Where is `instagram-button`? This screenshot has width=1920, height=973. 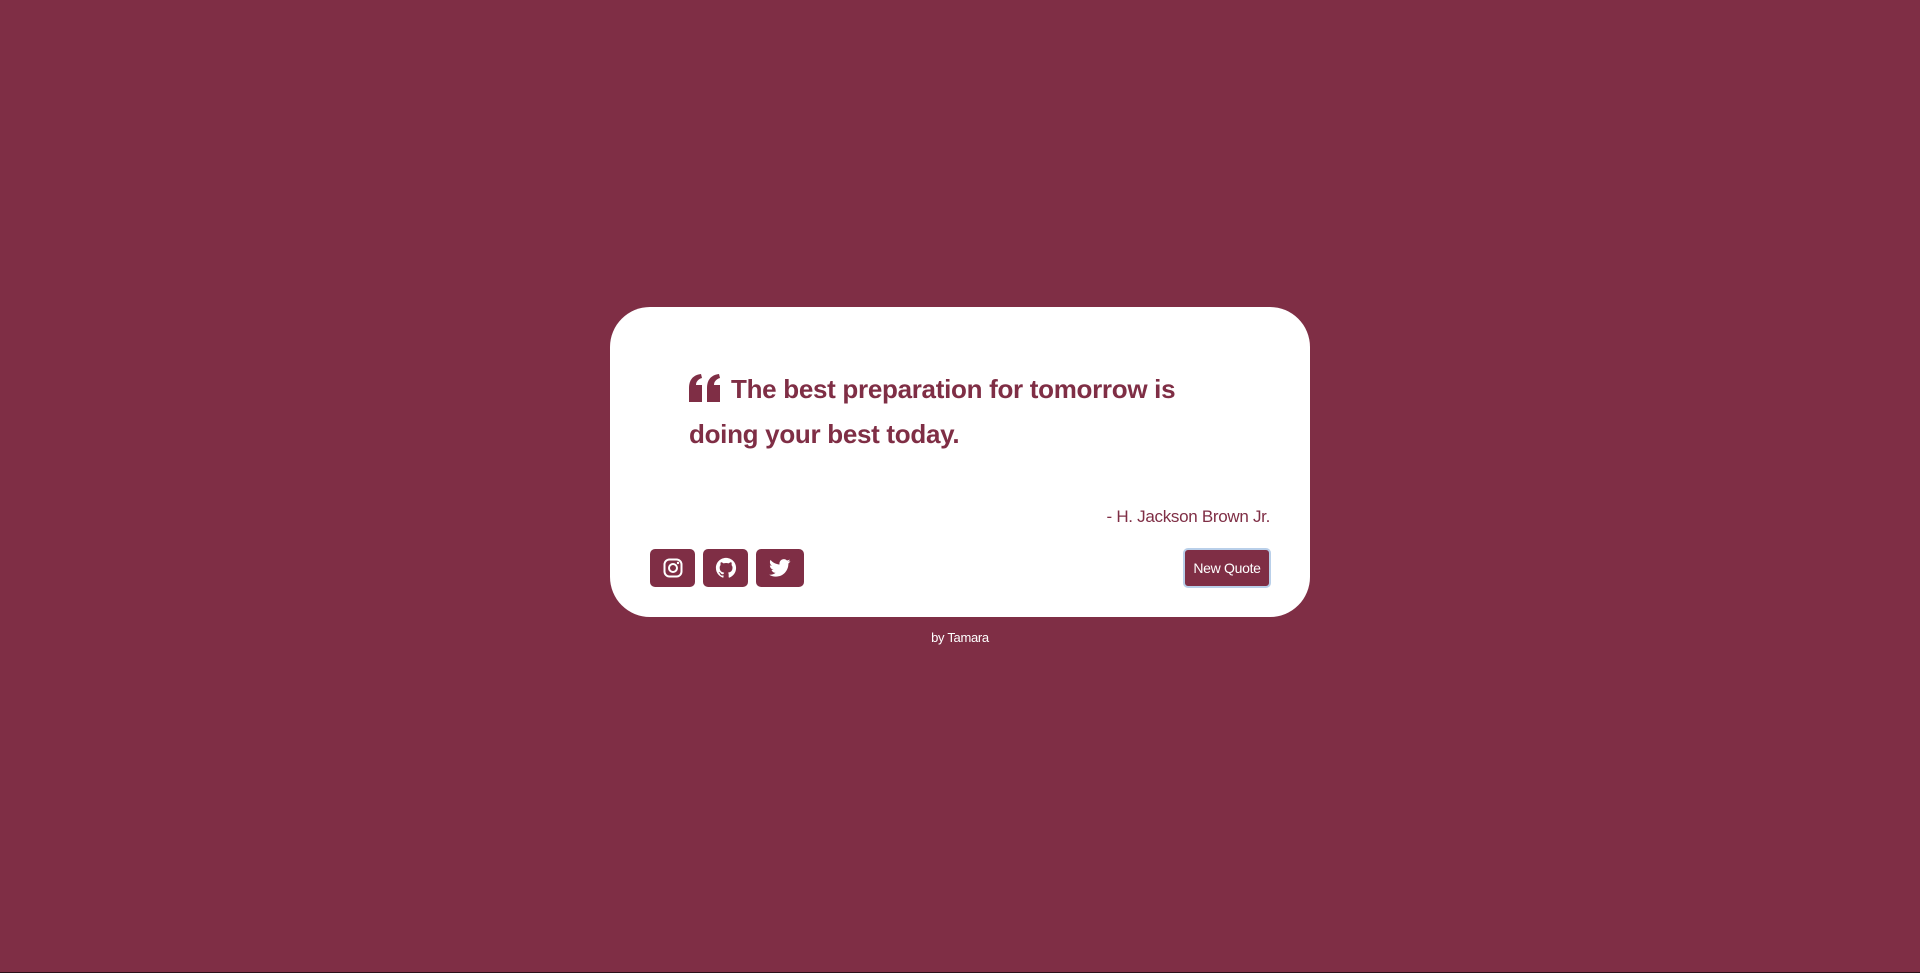 instagram-button is located at coordinates (672, 568).